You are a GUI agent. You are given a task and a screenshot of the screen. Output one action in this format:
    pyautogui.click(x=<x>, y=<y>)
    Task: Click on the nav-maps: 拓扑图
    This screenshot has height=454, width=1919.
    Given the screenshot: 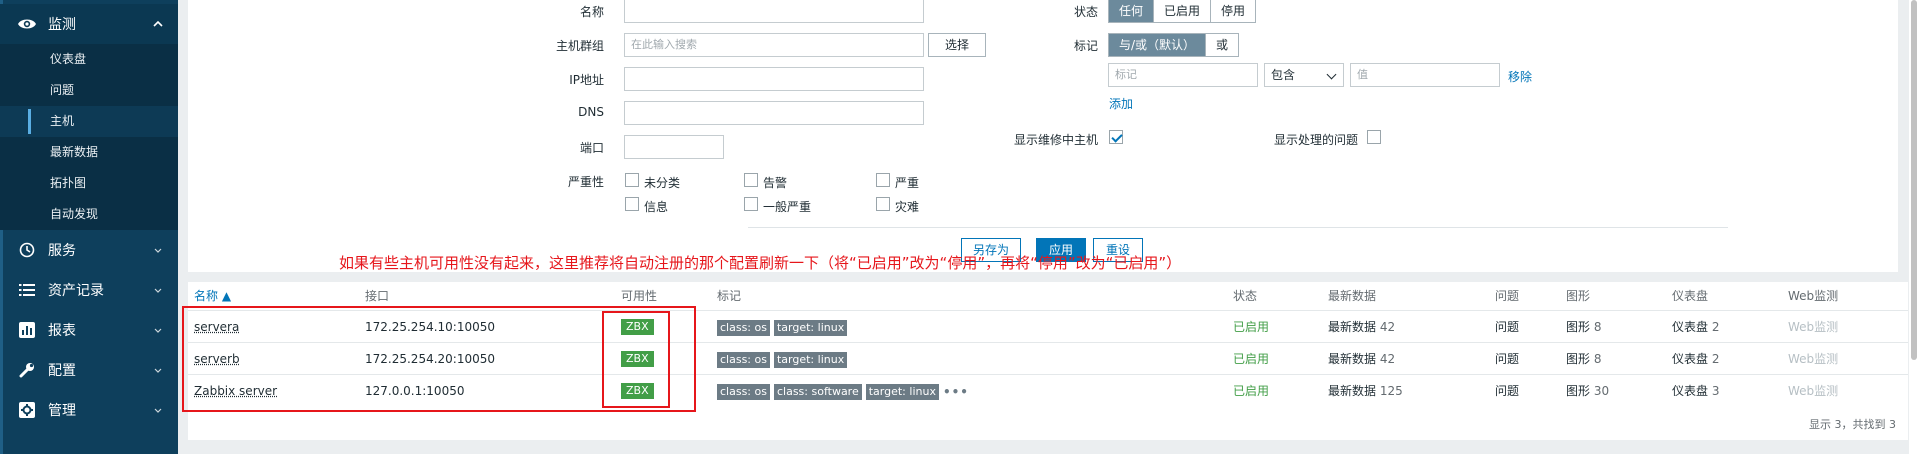 What is the action you would take?
    pyautogui.click(x=89, y=183)
    